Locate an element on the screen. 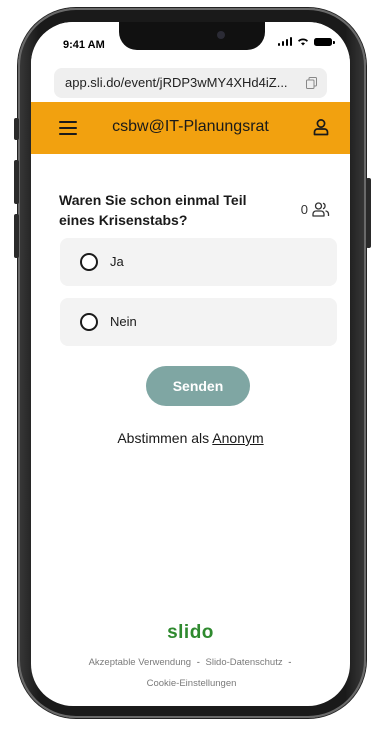  anonymous-link: Anonym is located at coordinates (237, 438).